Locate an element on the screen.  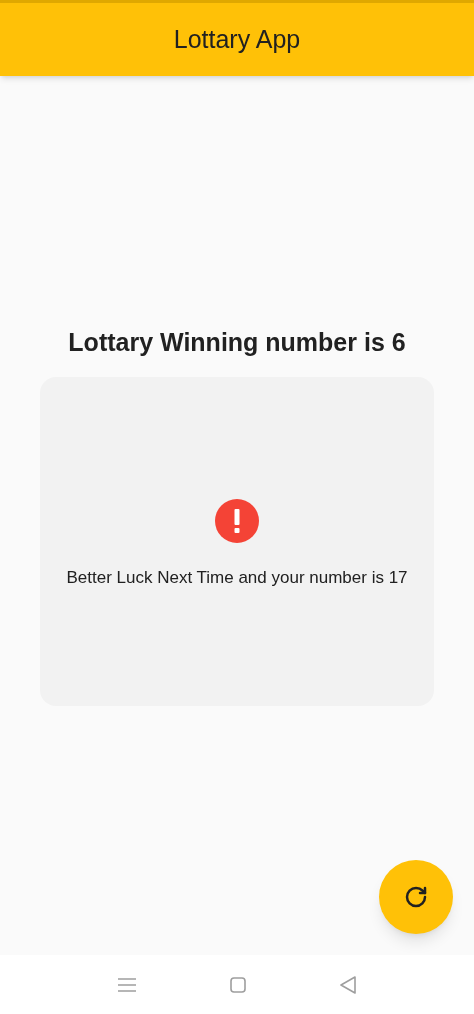
home-icon is located at coordinates (238, 984).